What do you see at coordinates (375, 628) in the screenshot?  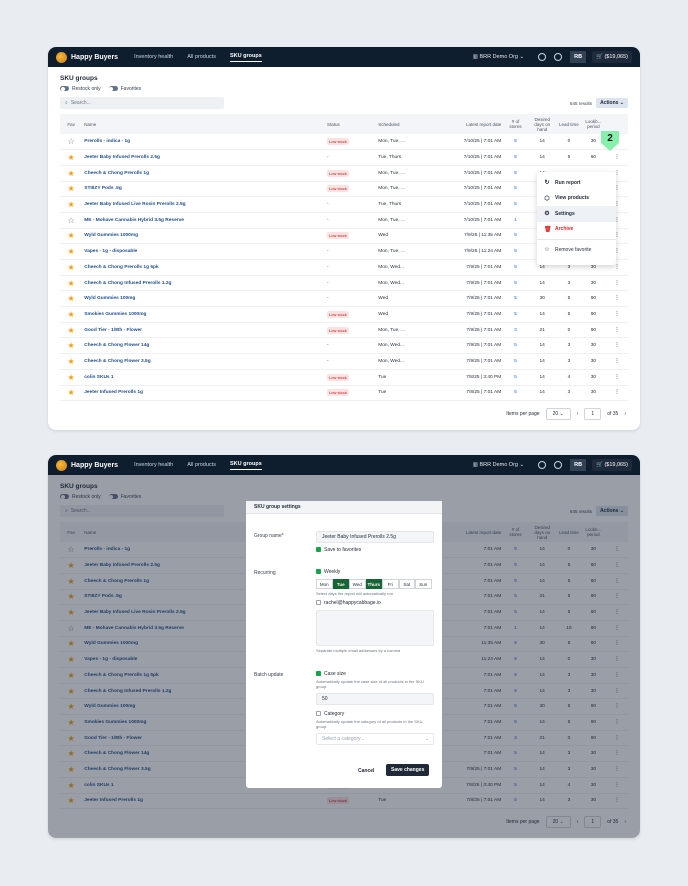 I see `email-textarea` at bounding box center [375, 628].